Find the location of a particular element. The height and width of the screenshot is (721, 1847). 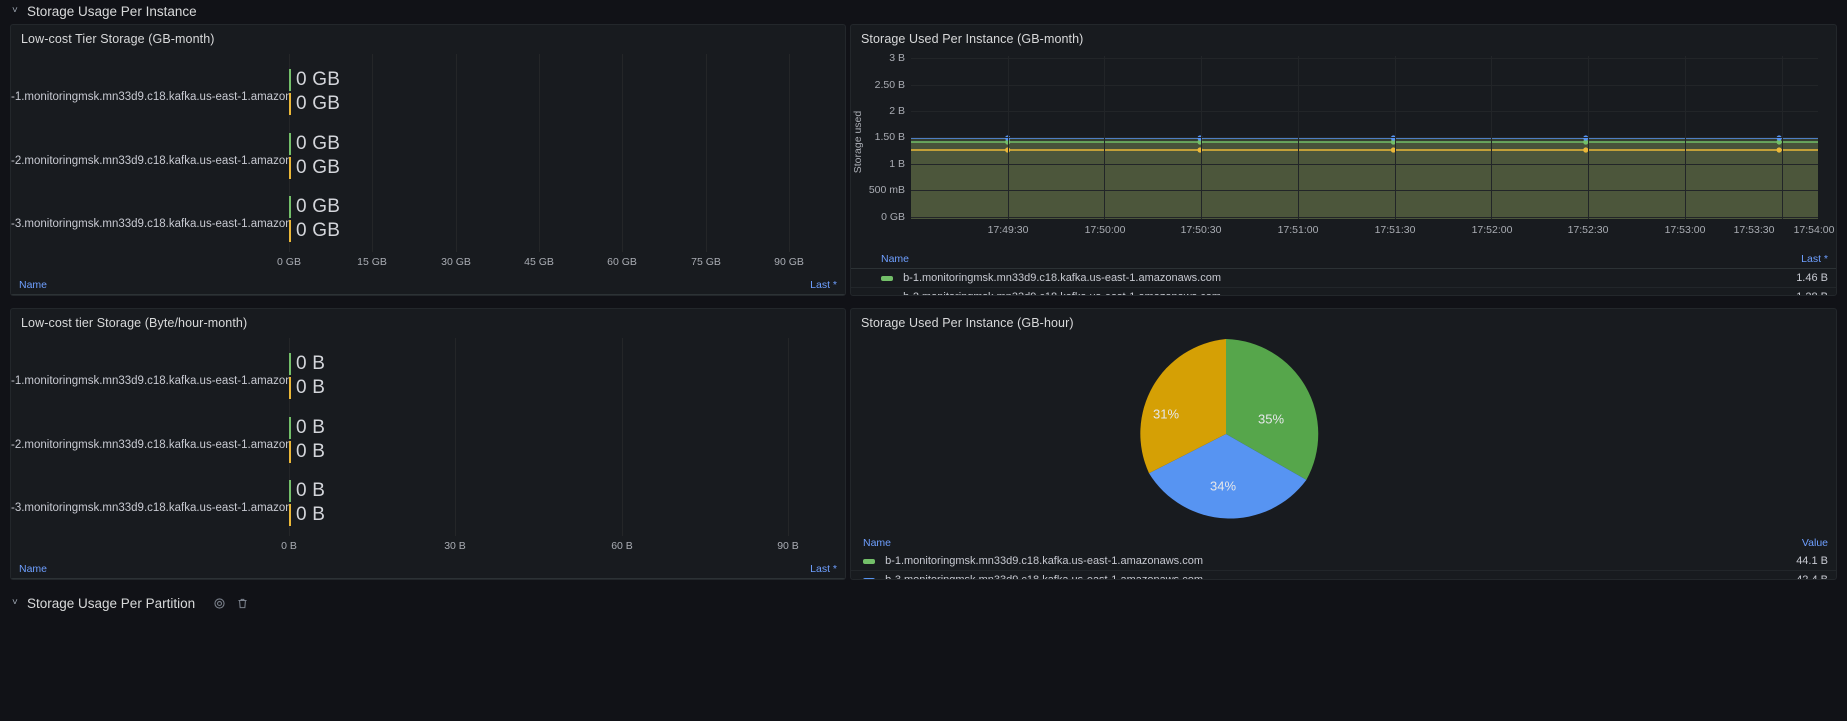

x-tick: 45 GB is located at coordinates (539, 262).